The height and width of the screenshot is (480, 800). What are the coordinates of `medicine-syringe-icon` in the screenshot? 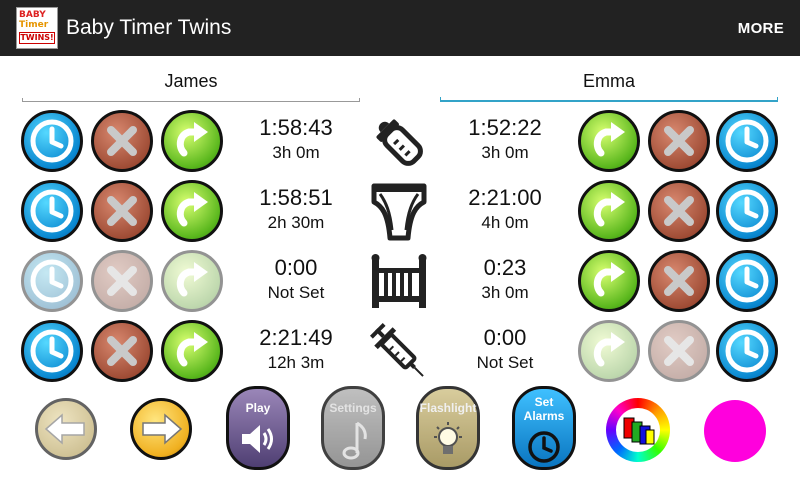 It's located at (399, 352).